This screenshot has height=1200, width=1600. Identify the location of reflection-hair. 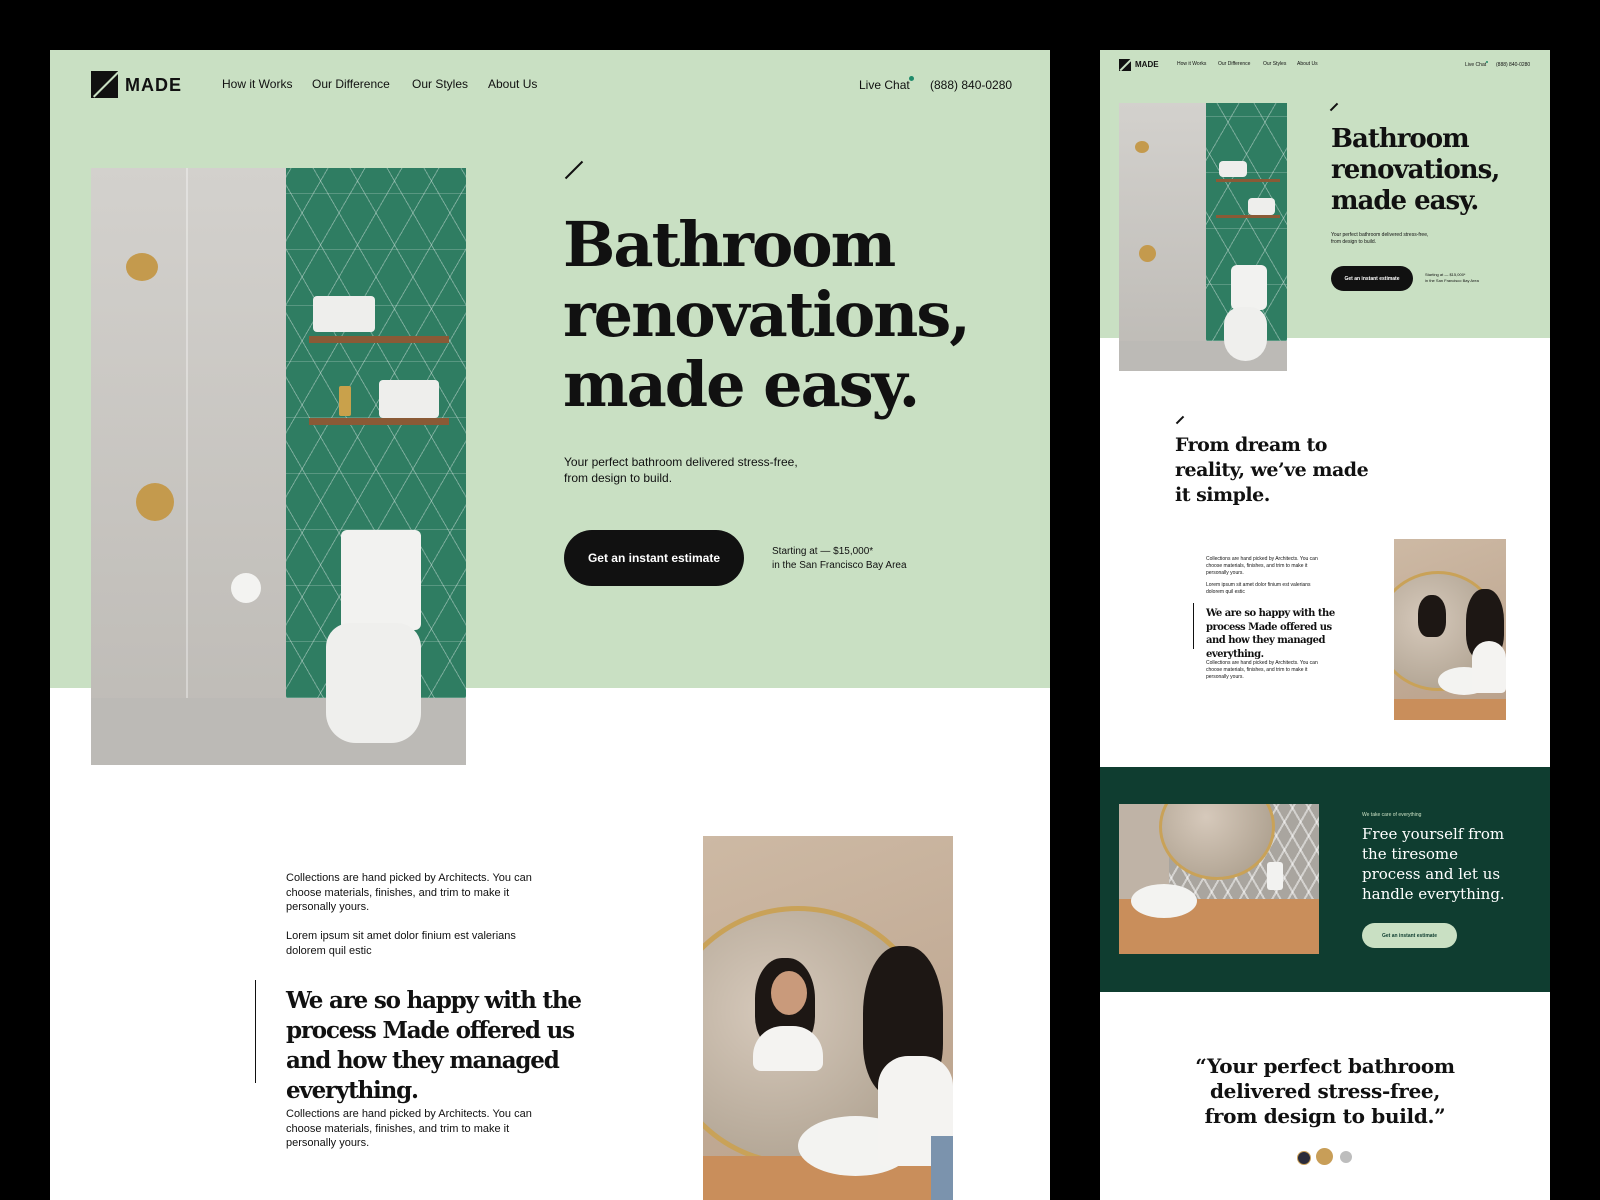
(1432, 616).